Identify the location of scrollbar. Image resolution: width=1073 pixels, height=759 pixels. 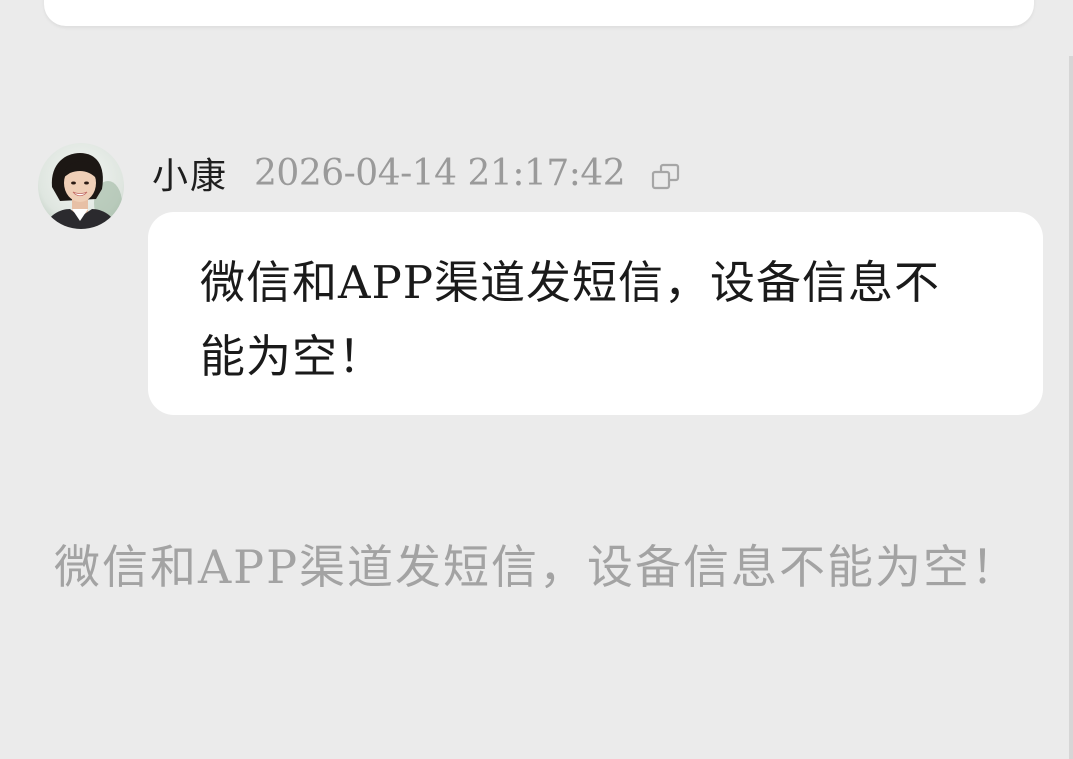
(1071, 407).